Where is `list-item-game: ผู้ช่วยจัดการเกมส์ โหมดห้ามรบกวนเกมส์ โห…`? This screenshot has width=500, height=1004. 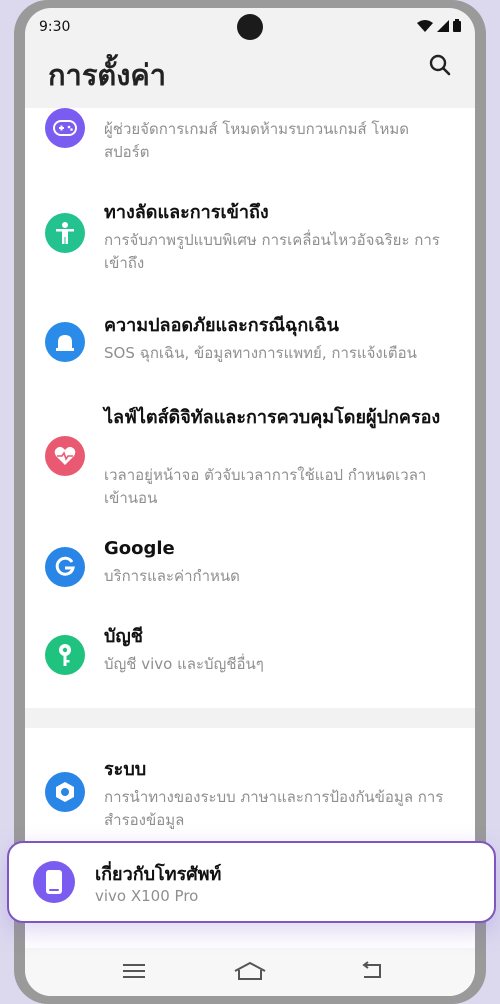 list-item-game: ผู้ช่วยจัดการเกมส์ โหมดห้ามรบกวนเกมส์ โห… is located at coordinates (250, 143).